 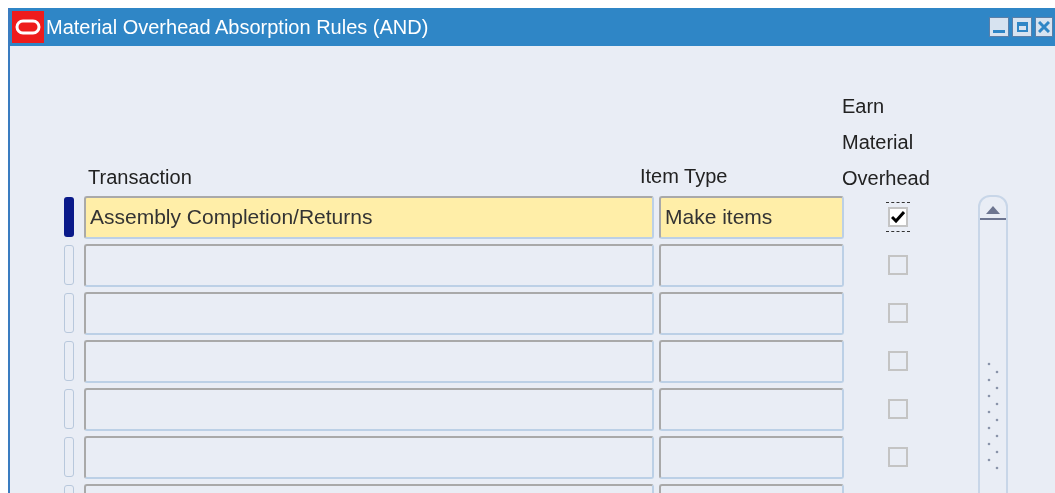 What do you see at coordinates (684, 176) in the screenshot?
I see `column-header: Item Type` at bounding box center [684, 176].